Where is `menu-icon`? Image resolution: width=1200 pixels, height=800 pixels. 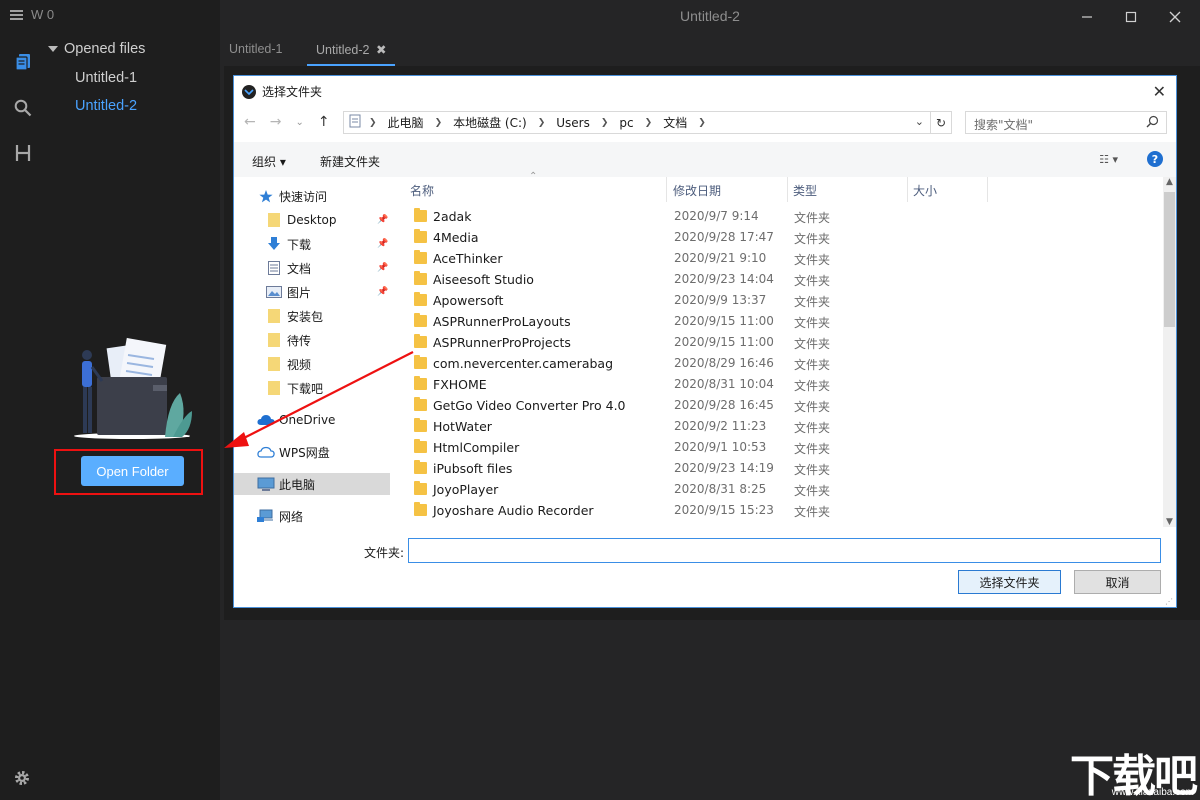
menu-icon is located at coordinates (16, 14).